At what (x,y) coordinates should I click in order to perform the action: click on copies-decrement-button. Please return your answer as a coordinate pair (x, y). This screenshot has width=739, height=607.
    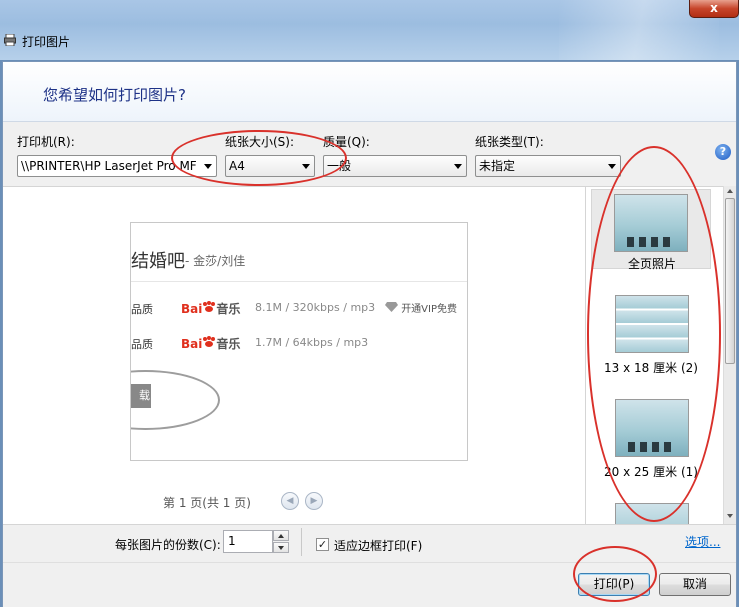
    Looking at the image, I should click on (281, 547).